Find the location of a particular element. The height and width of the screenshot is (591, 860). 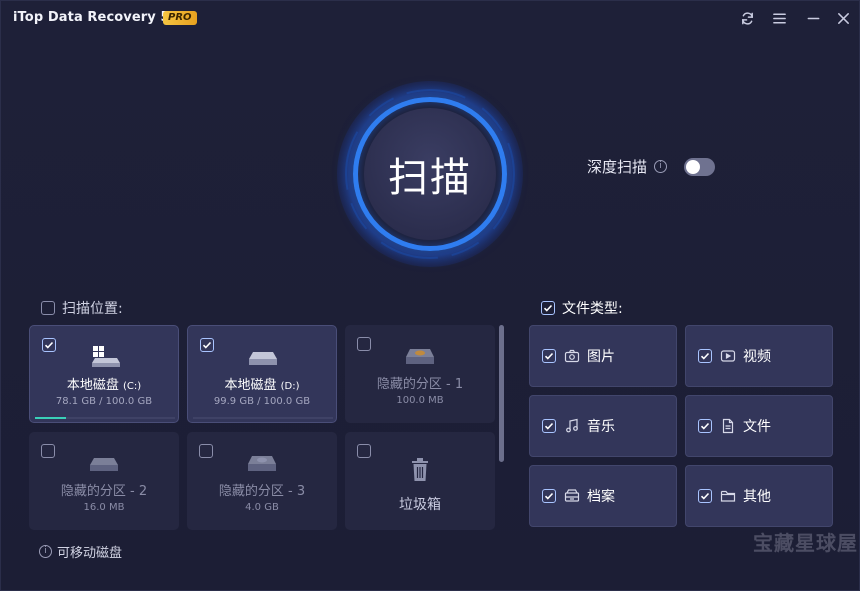

minimize-button is located at coordinates (813, 18).